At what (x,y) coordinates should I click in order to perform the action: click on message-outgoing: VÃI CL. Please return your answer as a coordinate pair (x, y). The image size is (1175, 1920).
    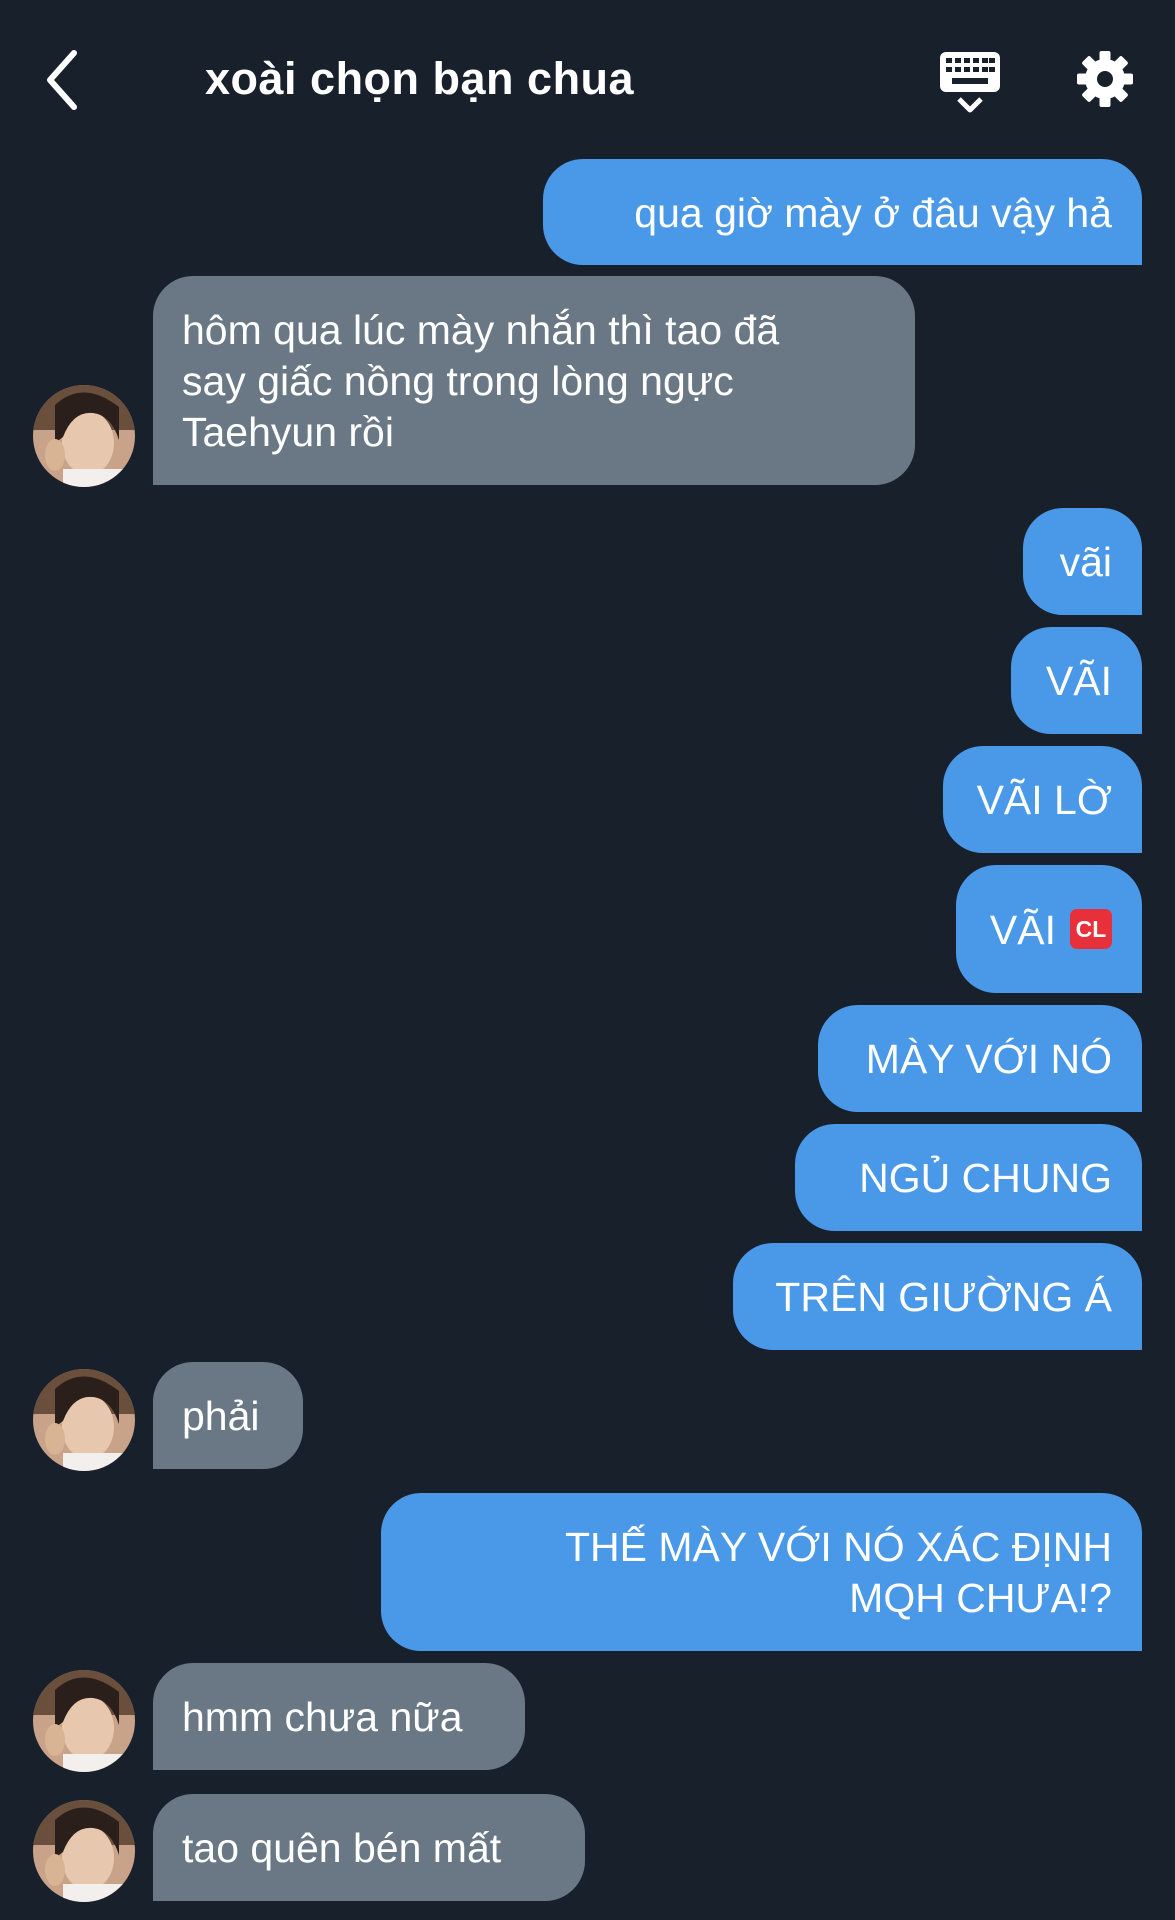
    Looking at the image, I should click on (1049, 929).